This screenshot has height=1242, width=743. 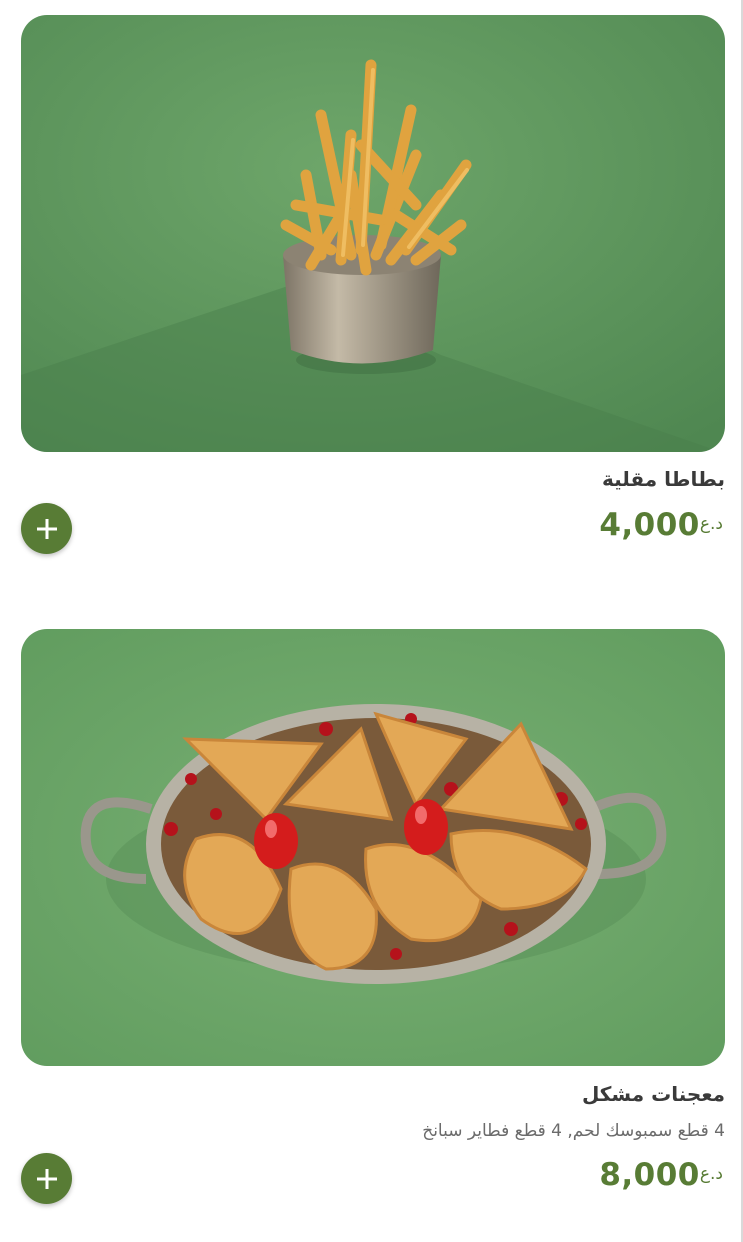 I want to click on item-price: 4,000 د.ع, so click(x=662, y=525).